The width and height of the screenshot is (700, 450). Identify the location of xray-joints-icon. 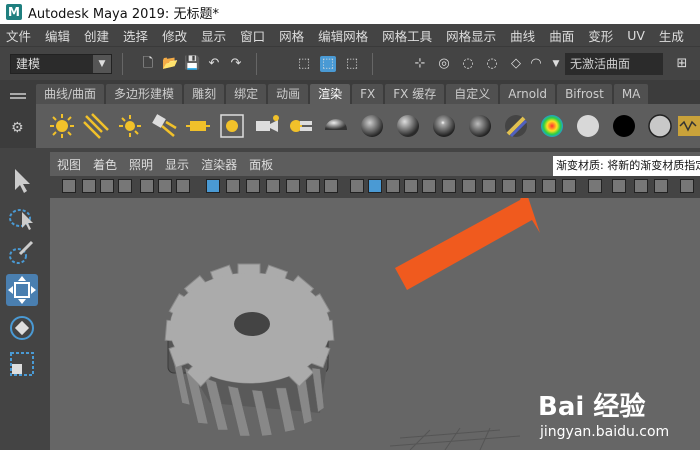
(509, 186).